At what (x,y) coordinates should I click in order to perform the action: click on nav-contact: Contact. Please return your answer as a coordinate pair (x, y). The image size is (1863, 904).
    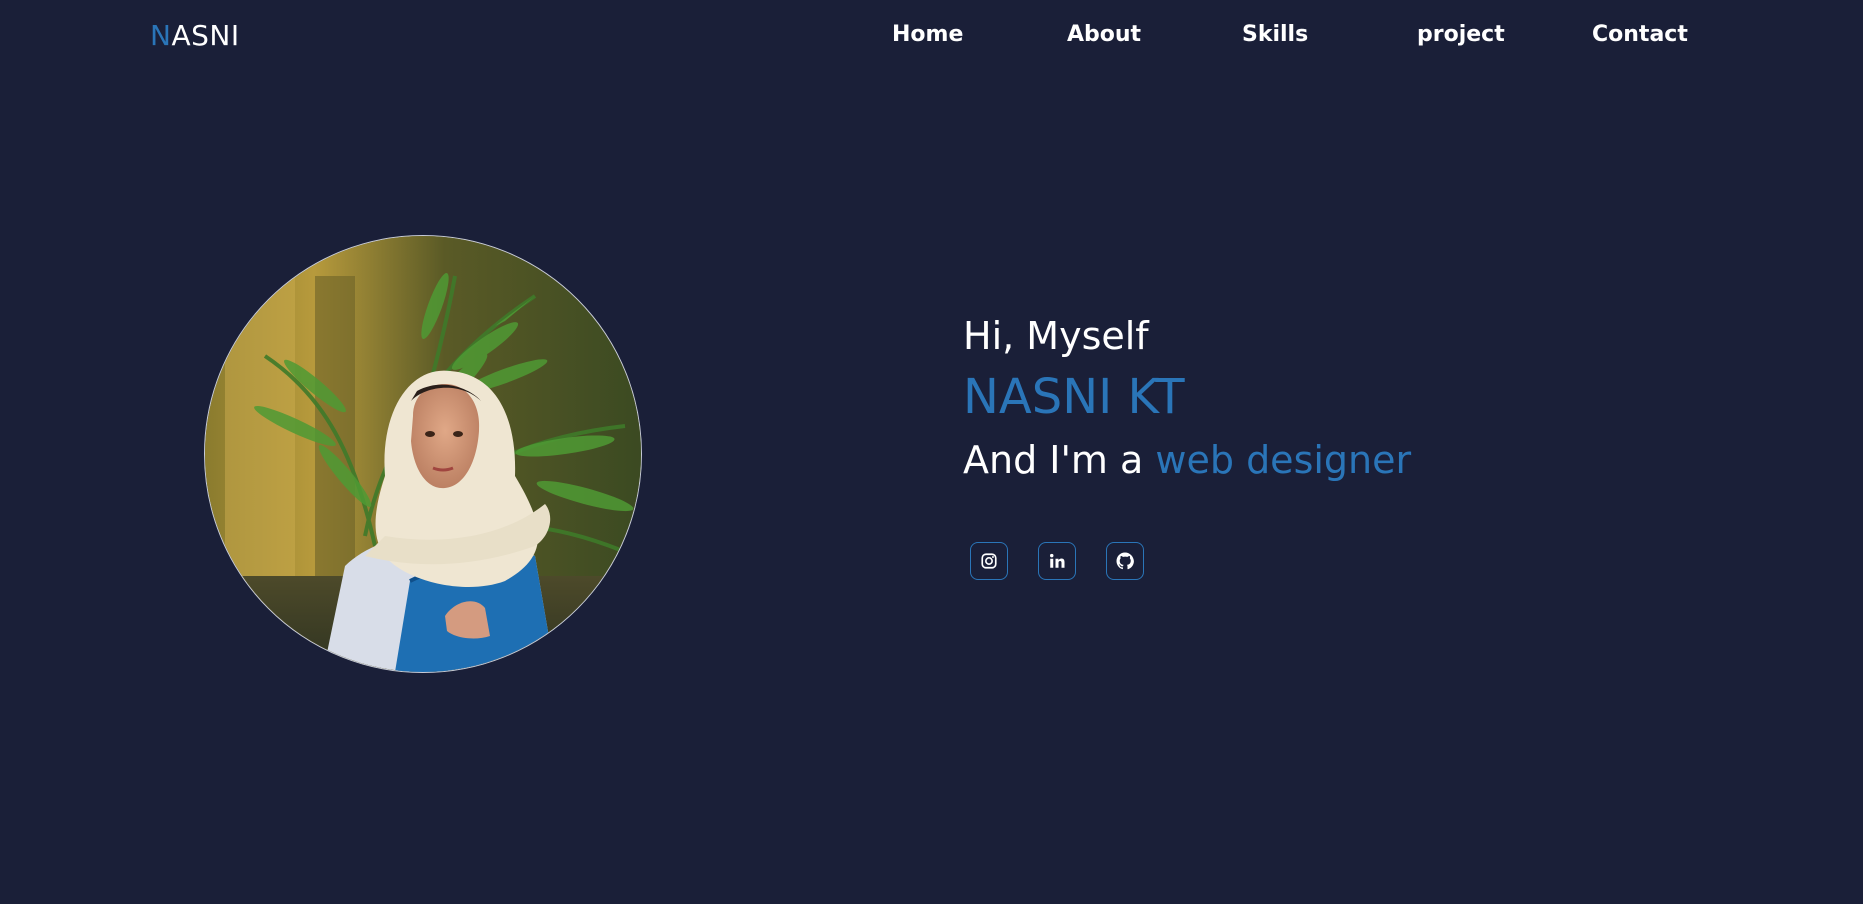
    Looking at the image, I should click on (1640, 35).